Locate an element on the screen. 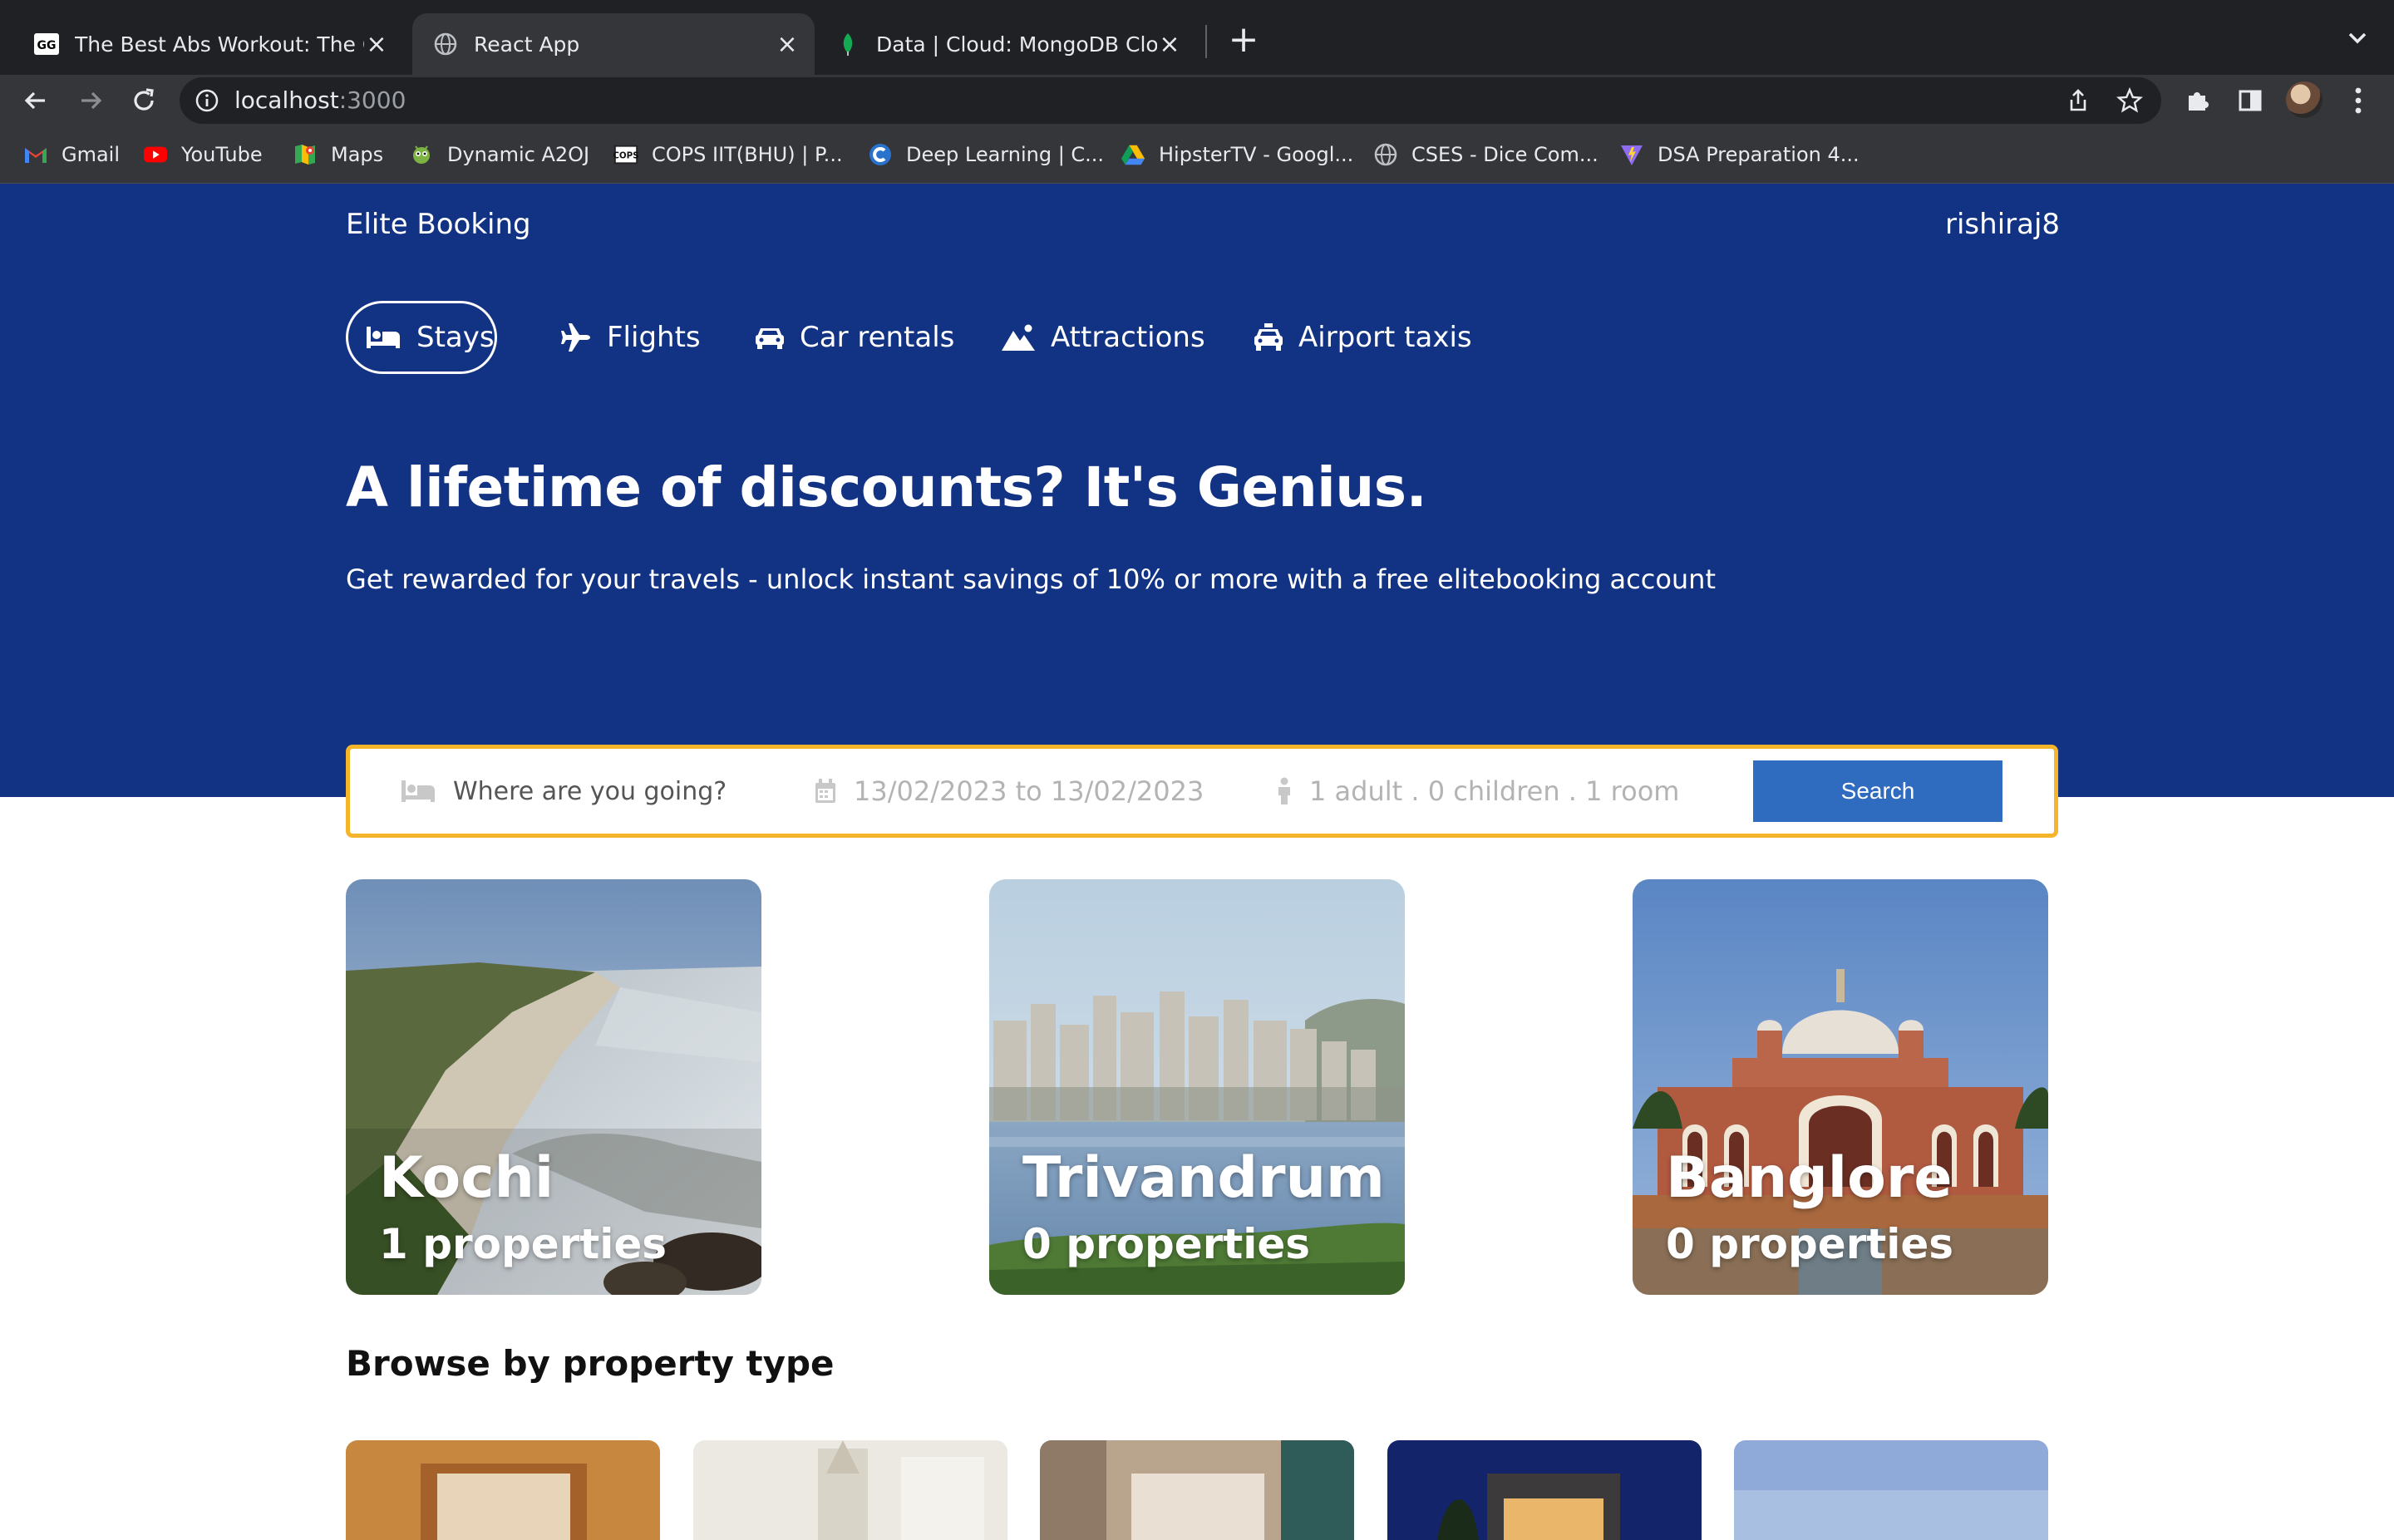 The image size is (2394, 1540). site-logo-icon: GG is located at coordinates (46, 44).